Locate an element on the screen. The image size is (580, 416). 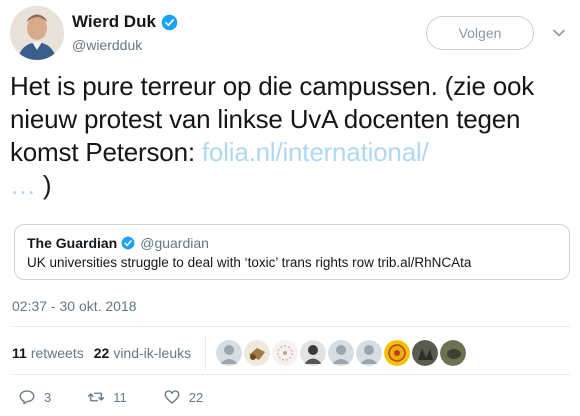
tweet-timestamp: 02:37 - 30 okt. 2018 is located at coordinates (74, 306).